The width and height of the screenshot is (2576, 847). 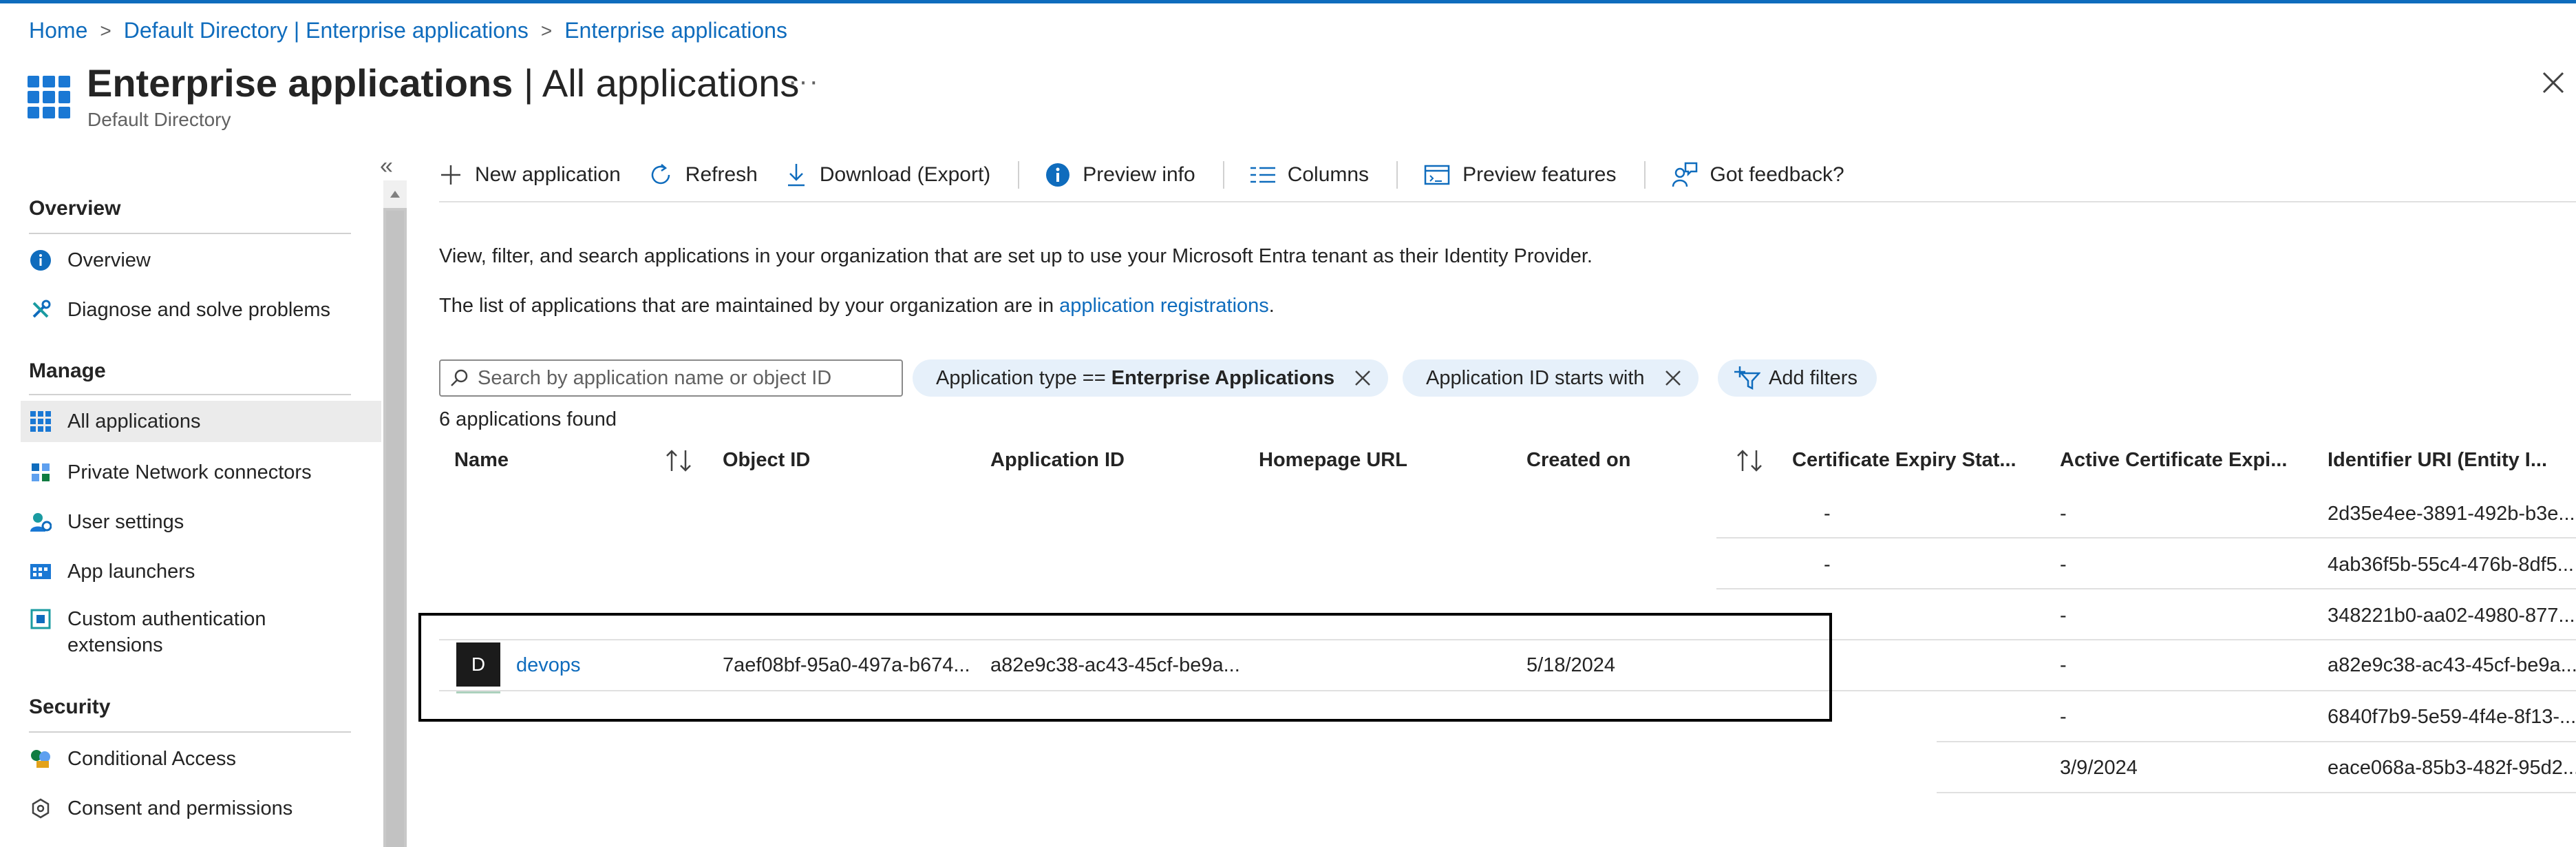 I want to click on add-filters-label: Add filters, so click(x=1813, y=377).